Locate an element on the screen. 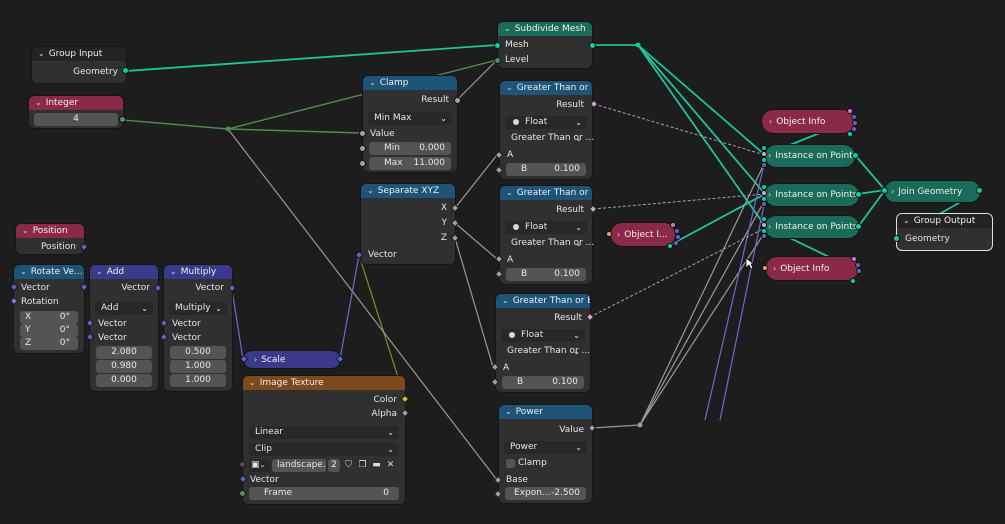 Image resolution: width=1005 pixels, height=524 pixels. node-join-geometry: › Join Geometry is located at coordinates (932, 191).